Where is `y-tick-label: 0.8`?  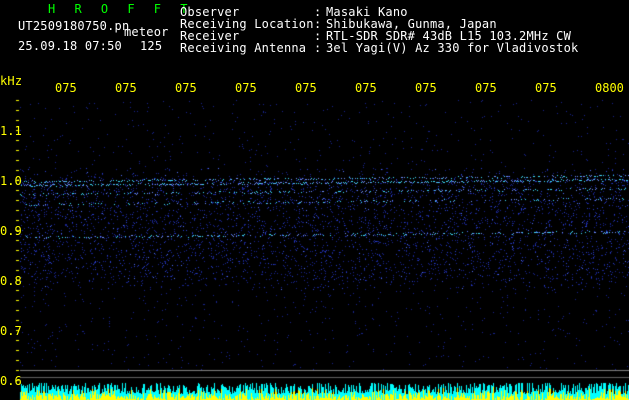
y-tick-label: 0.8 is located at coordinates (11, 281).